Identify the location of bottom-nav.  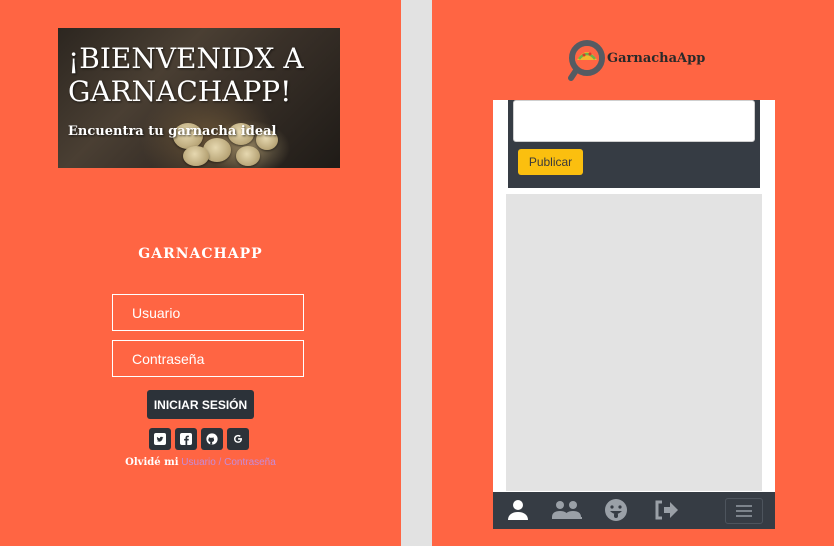
(634, 510).